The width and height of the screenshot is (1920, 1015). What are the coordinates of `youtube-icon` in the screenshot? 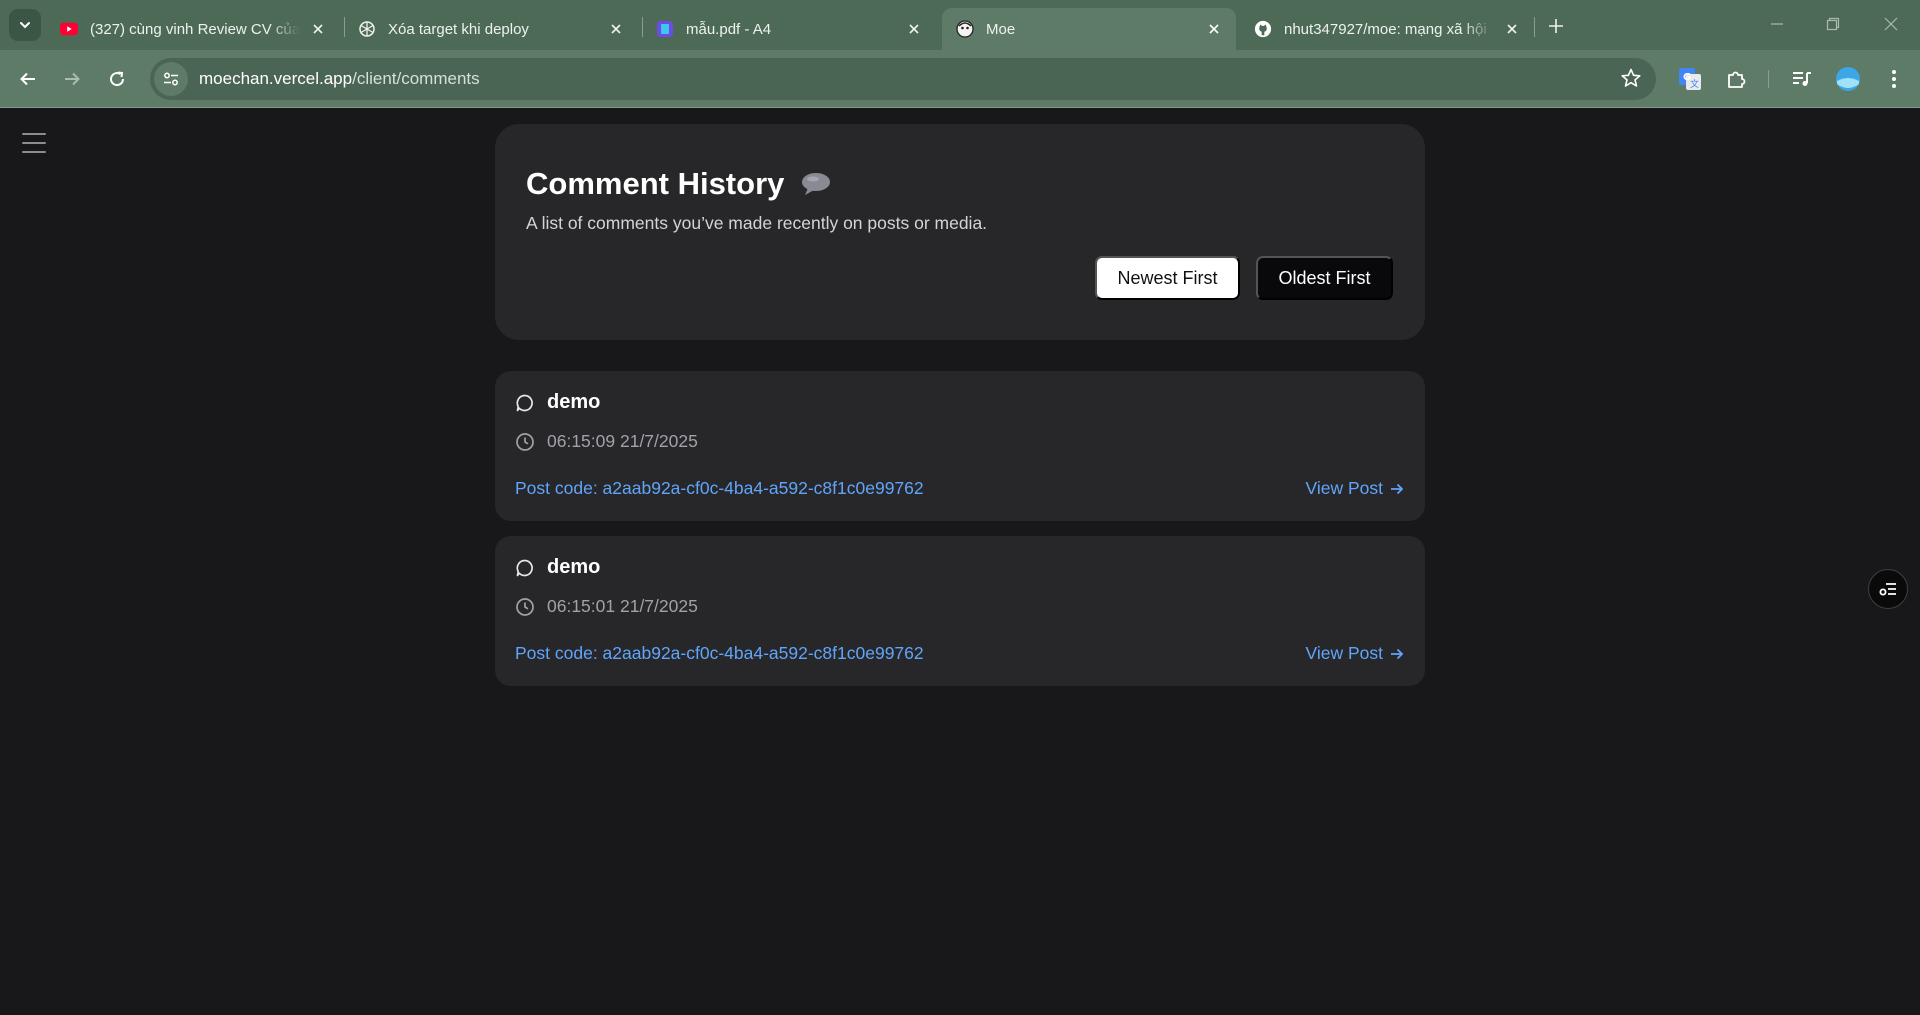 It's located at (69, 29).